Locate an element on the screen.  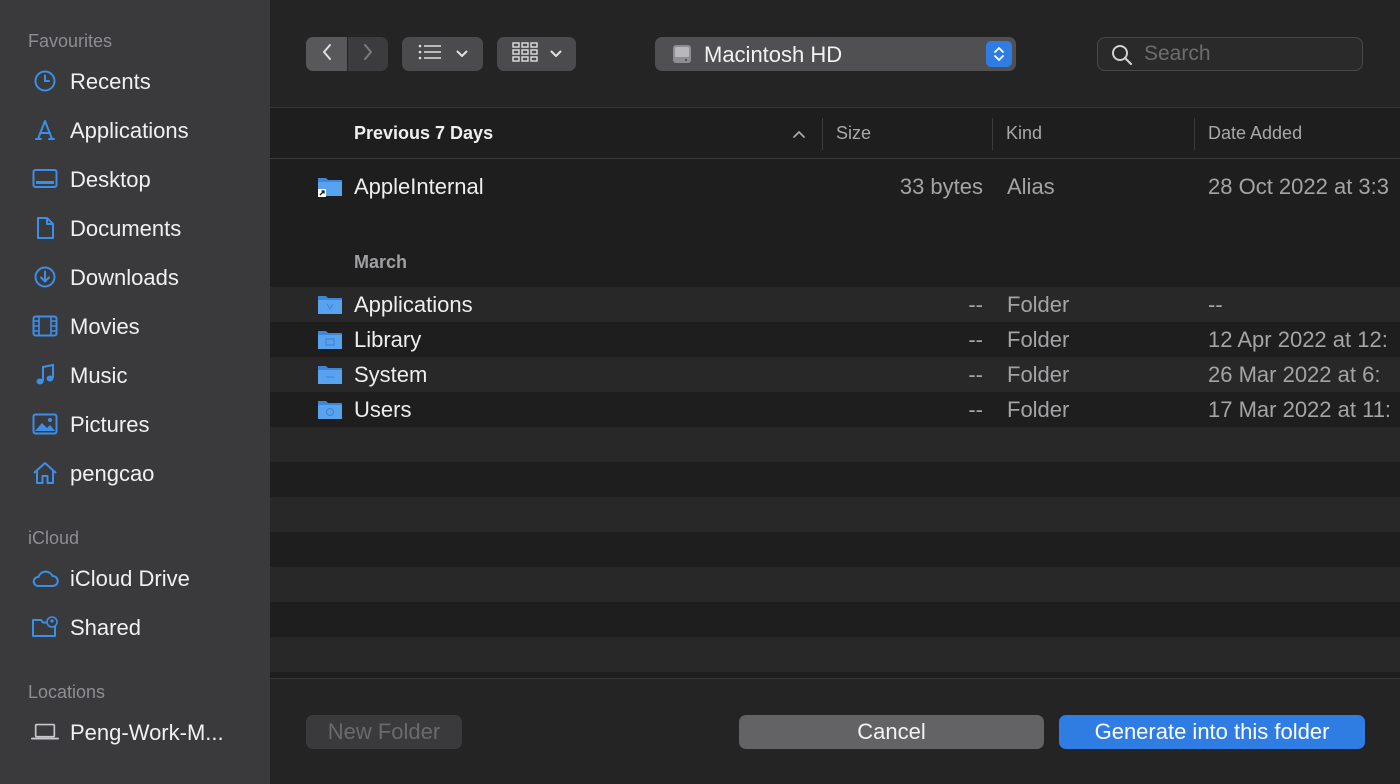
table-row: System -- Folder 26 Mar 2022 at 6: is located at coordinates (835, 374).